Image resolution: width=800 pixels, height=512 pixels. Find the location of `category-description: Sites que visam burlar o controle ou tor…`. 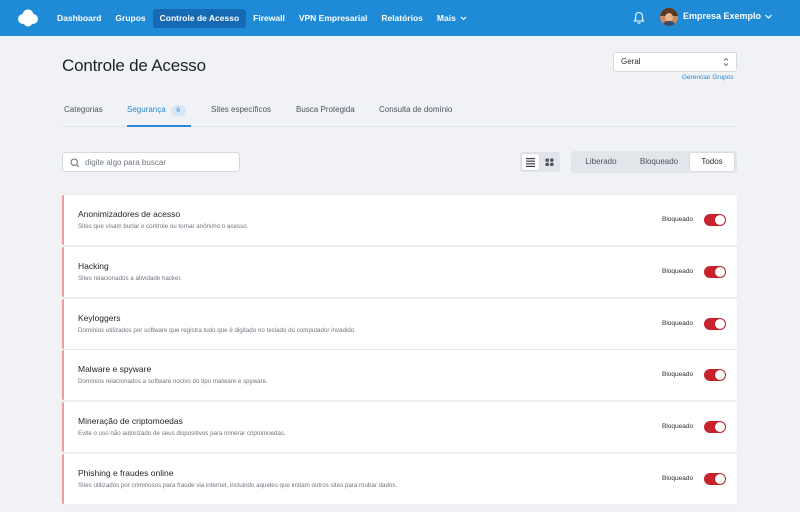

category-description: Sites que visam burlar o controle ou tor… is located at coordinates (163, 226).